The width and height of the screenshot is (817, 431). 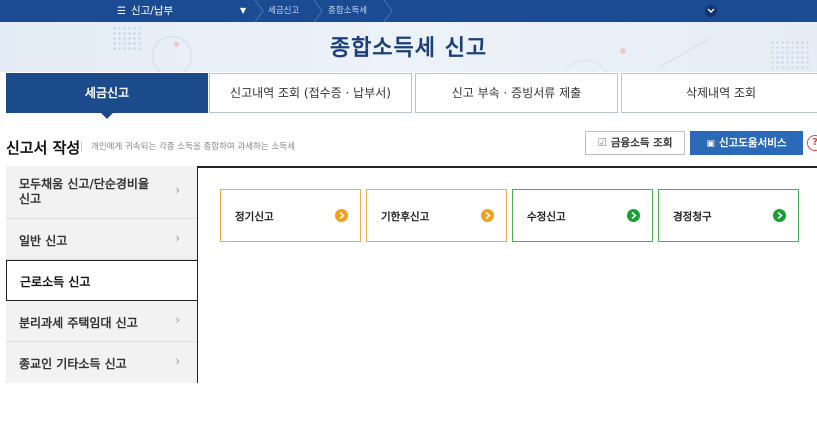 What do you see at coordinates (283, 11) in the screenshot?
I see `breadcrumb-item: 세금신고` at bounding box center [283, 11].